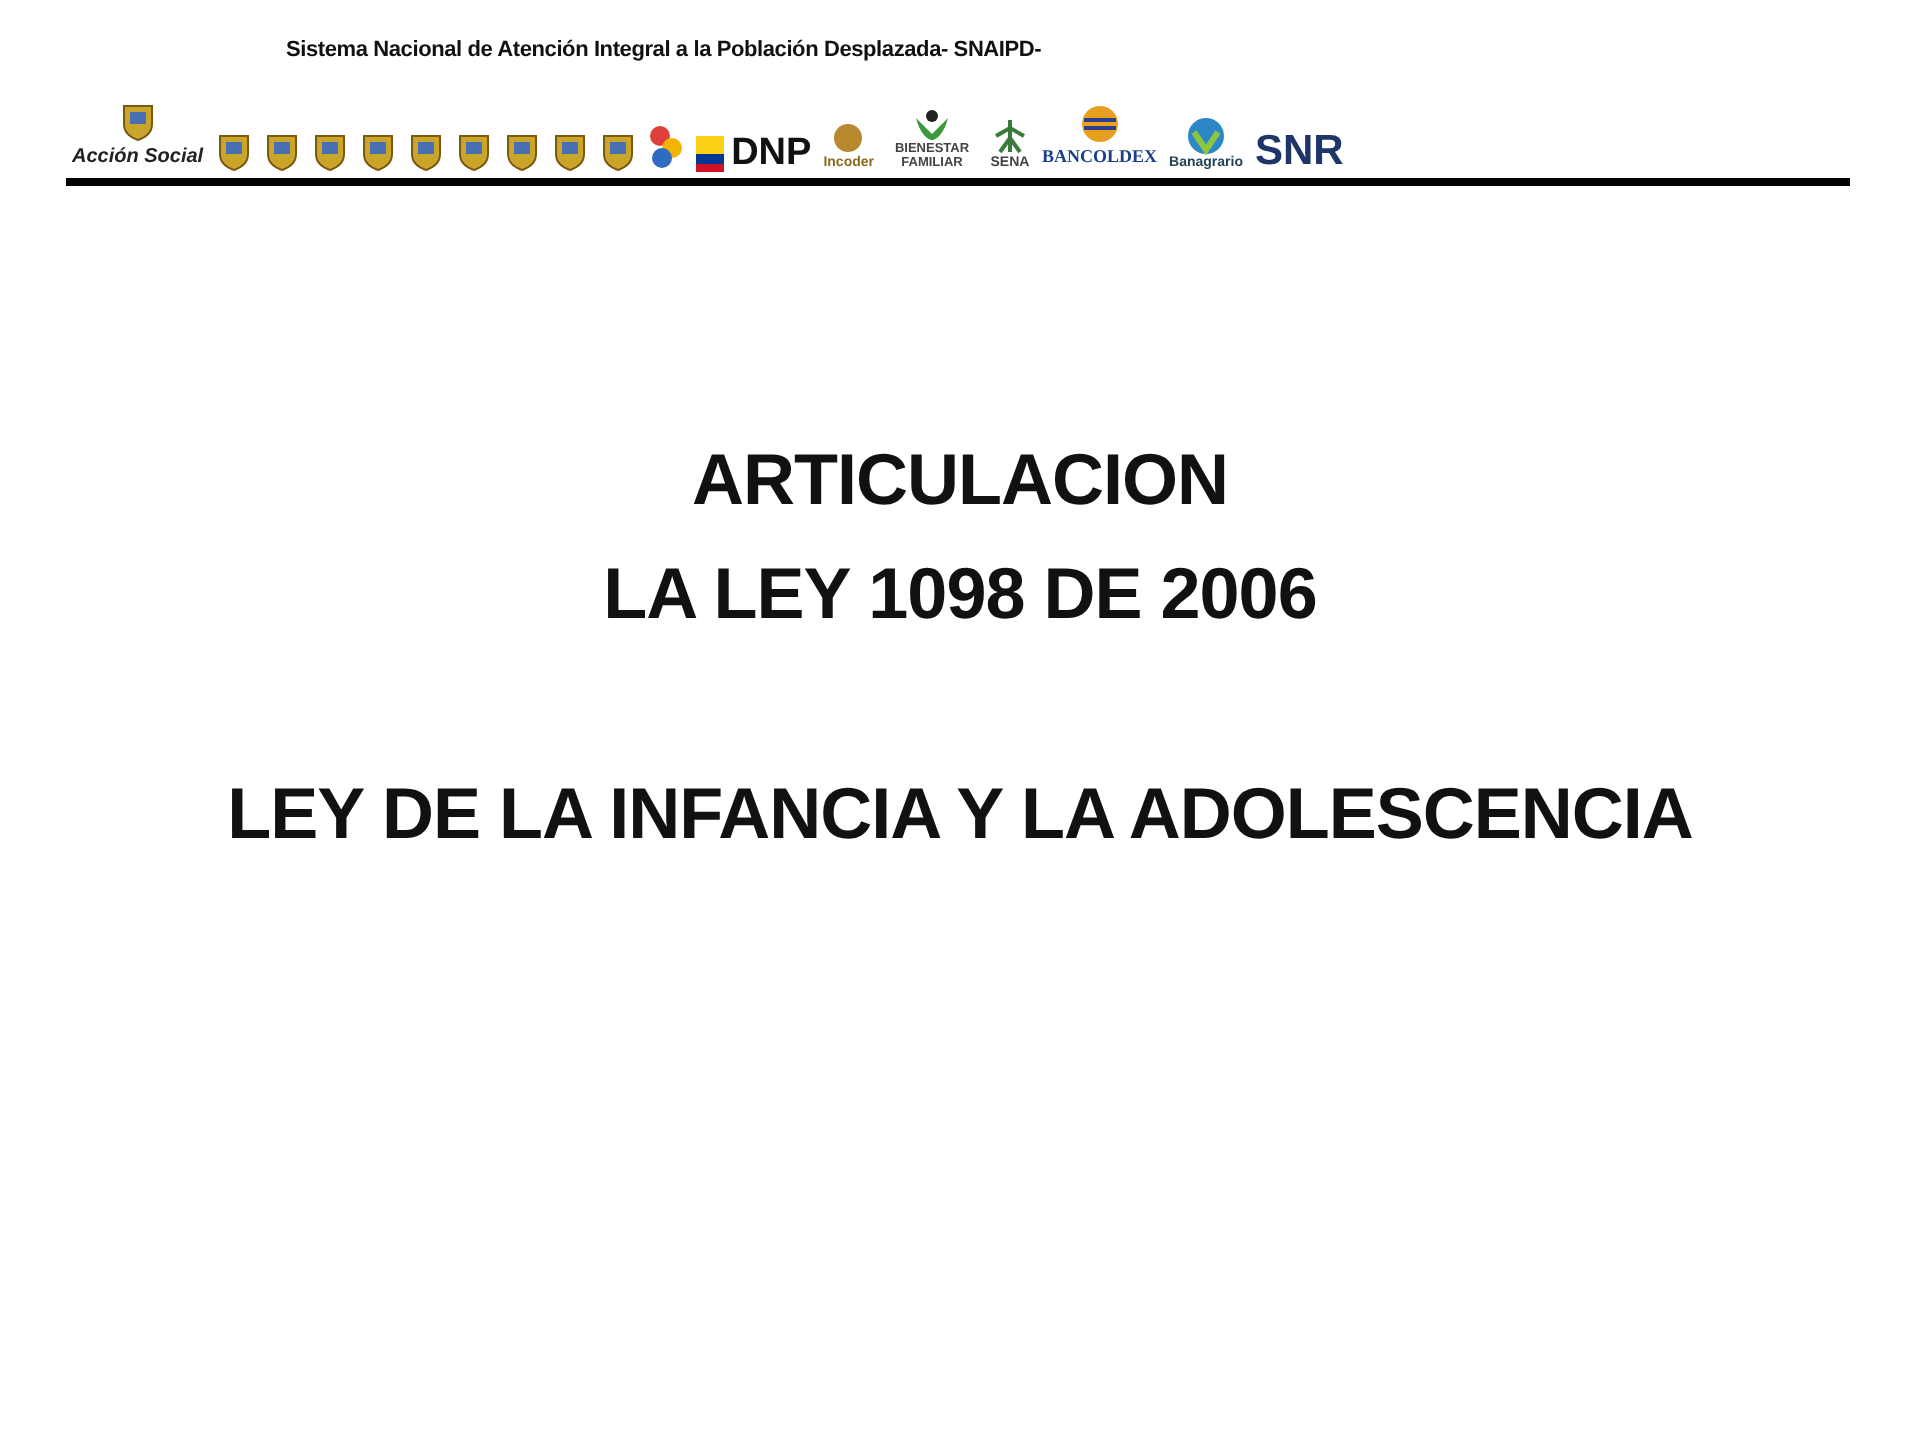 The image size is (1920, 1440). I want to click on subtitle: LEY DE LA INFANCIA Y LA ADOLESCENCIA, so click(960, 813).